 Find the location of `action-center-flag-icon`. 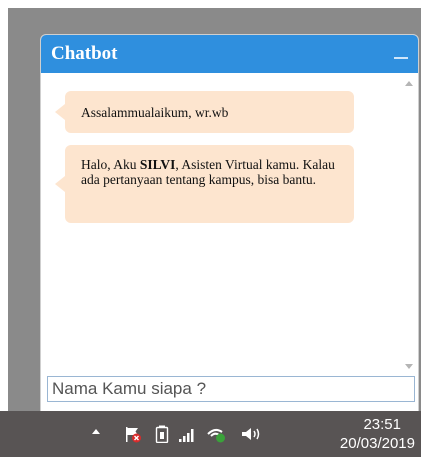

action-center-flag-icon is located at coordinates (133, 434).